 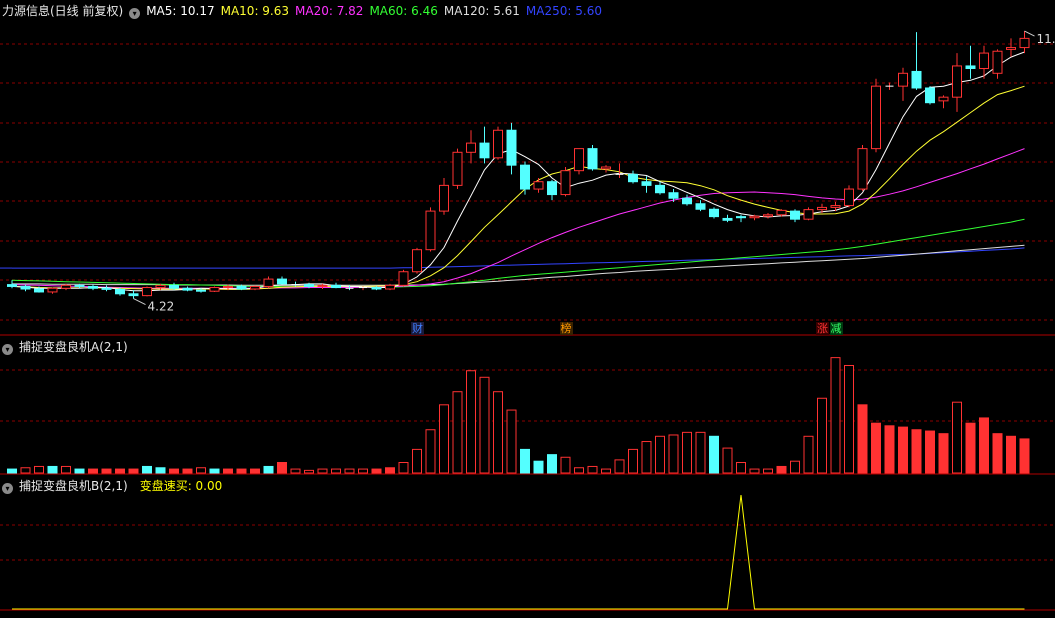 What do you see at coordinates (1046, 39) in the screenshot?
I see `high-price-label: 11.47` at bounding box center [1046, 39].